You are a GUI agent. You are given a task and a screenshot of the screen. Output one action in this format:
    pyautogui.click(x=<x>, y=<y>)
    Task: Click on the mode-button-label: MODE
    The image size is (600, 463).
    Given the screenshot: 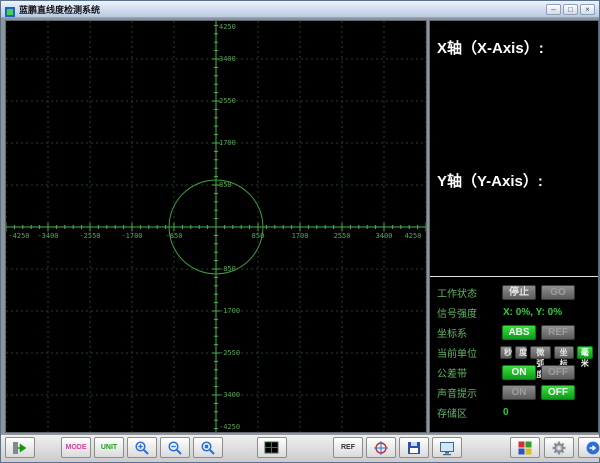 What is the action you would take?
    pyautogui.click(x=76, y=447)
    